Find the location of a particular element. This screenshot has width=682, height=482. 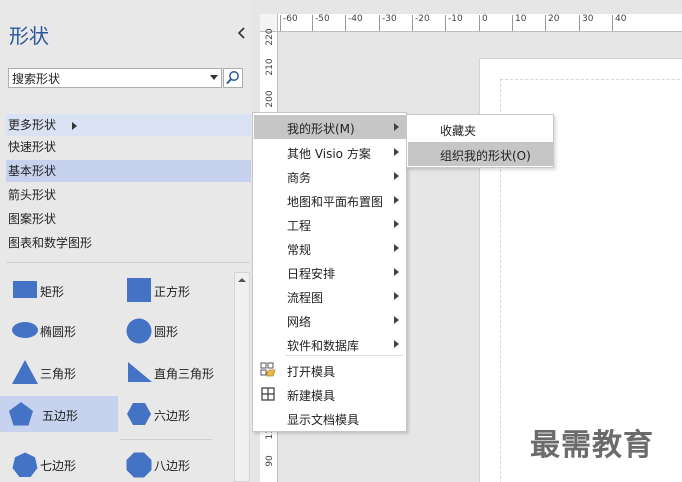

master-label: 八边形 is located at coordinates (172, 466).